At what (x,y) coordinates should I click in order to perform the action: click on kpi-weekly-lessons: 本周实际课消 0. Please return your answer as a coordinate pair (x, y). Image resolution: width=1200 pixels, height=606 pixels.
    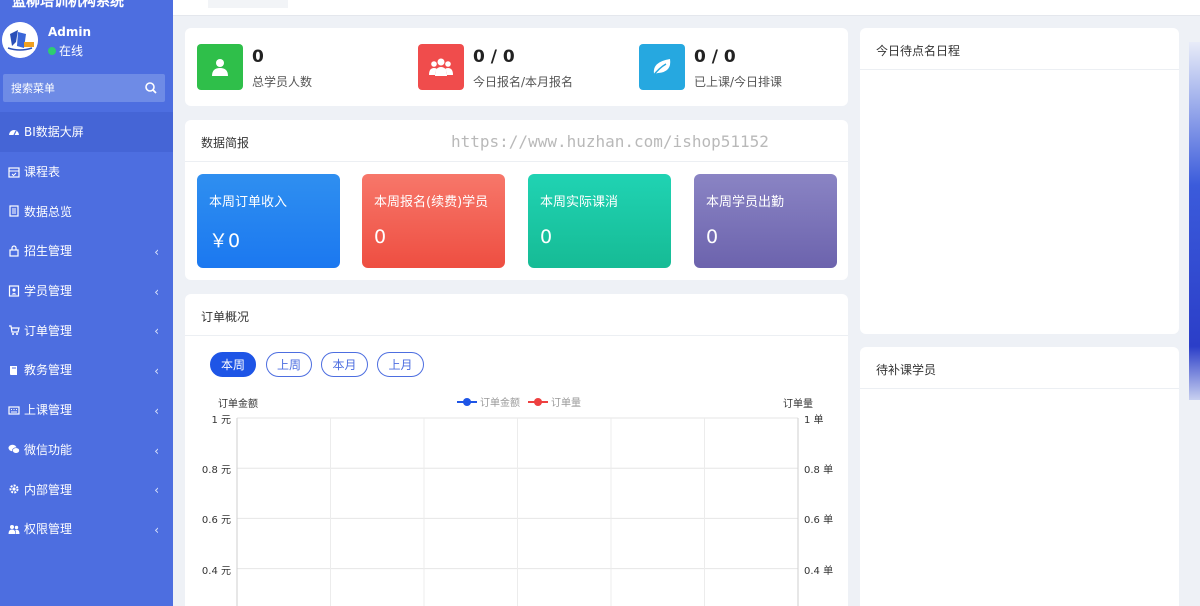
    Looking at the image, I should click on (599, 221).